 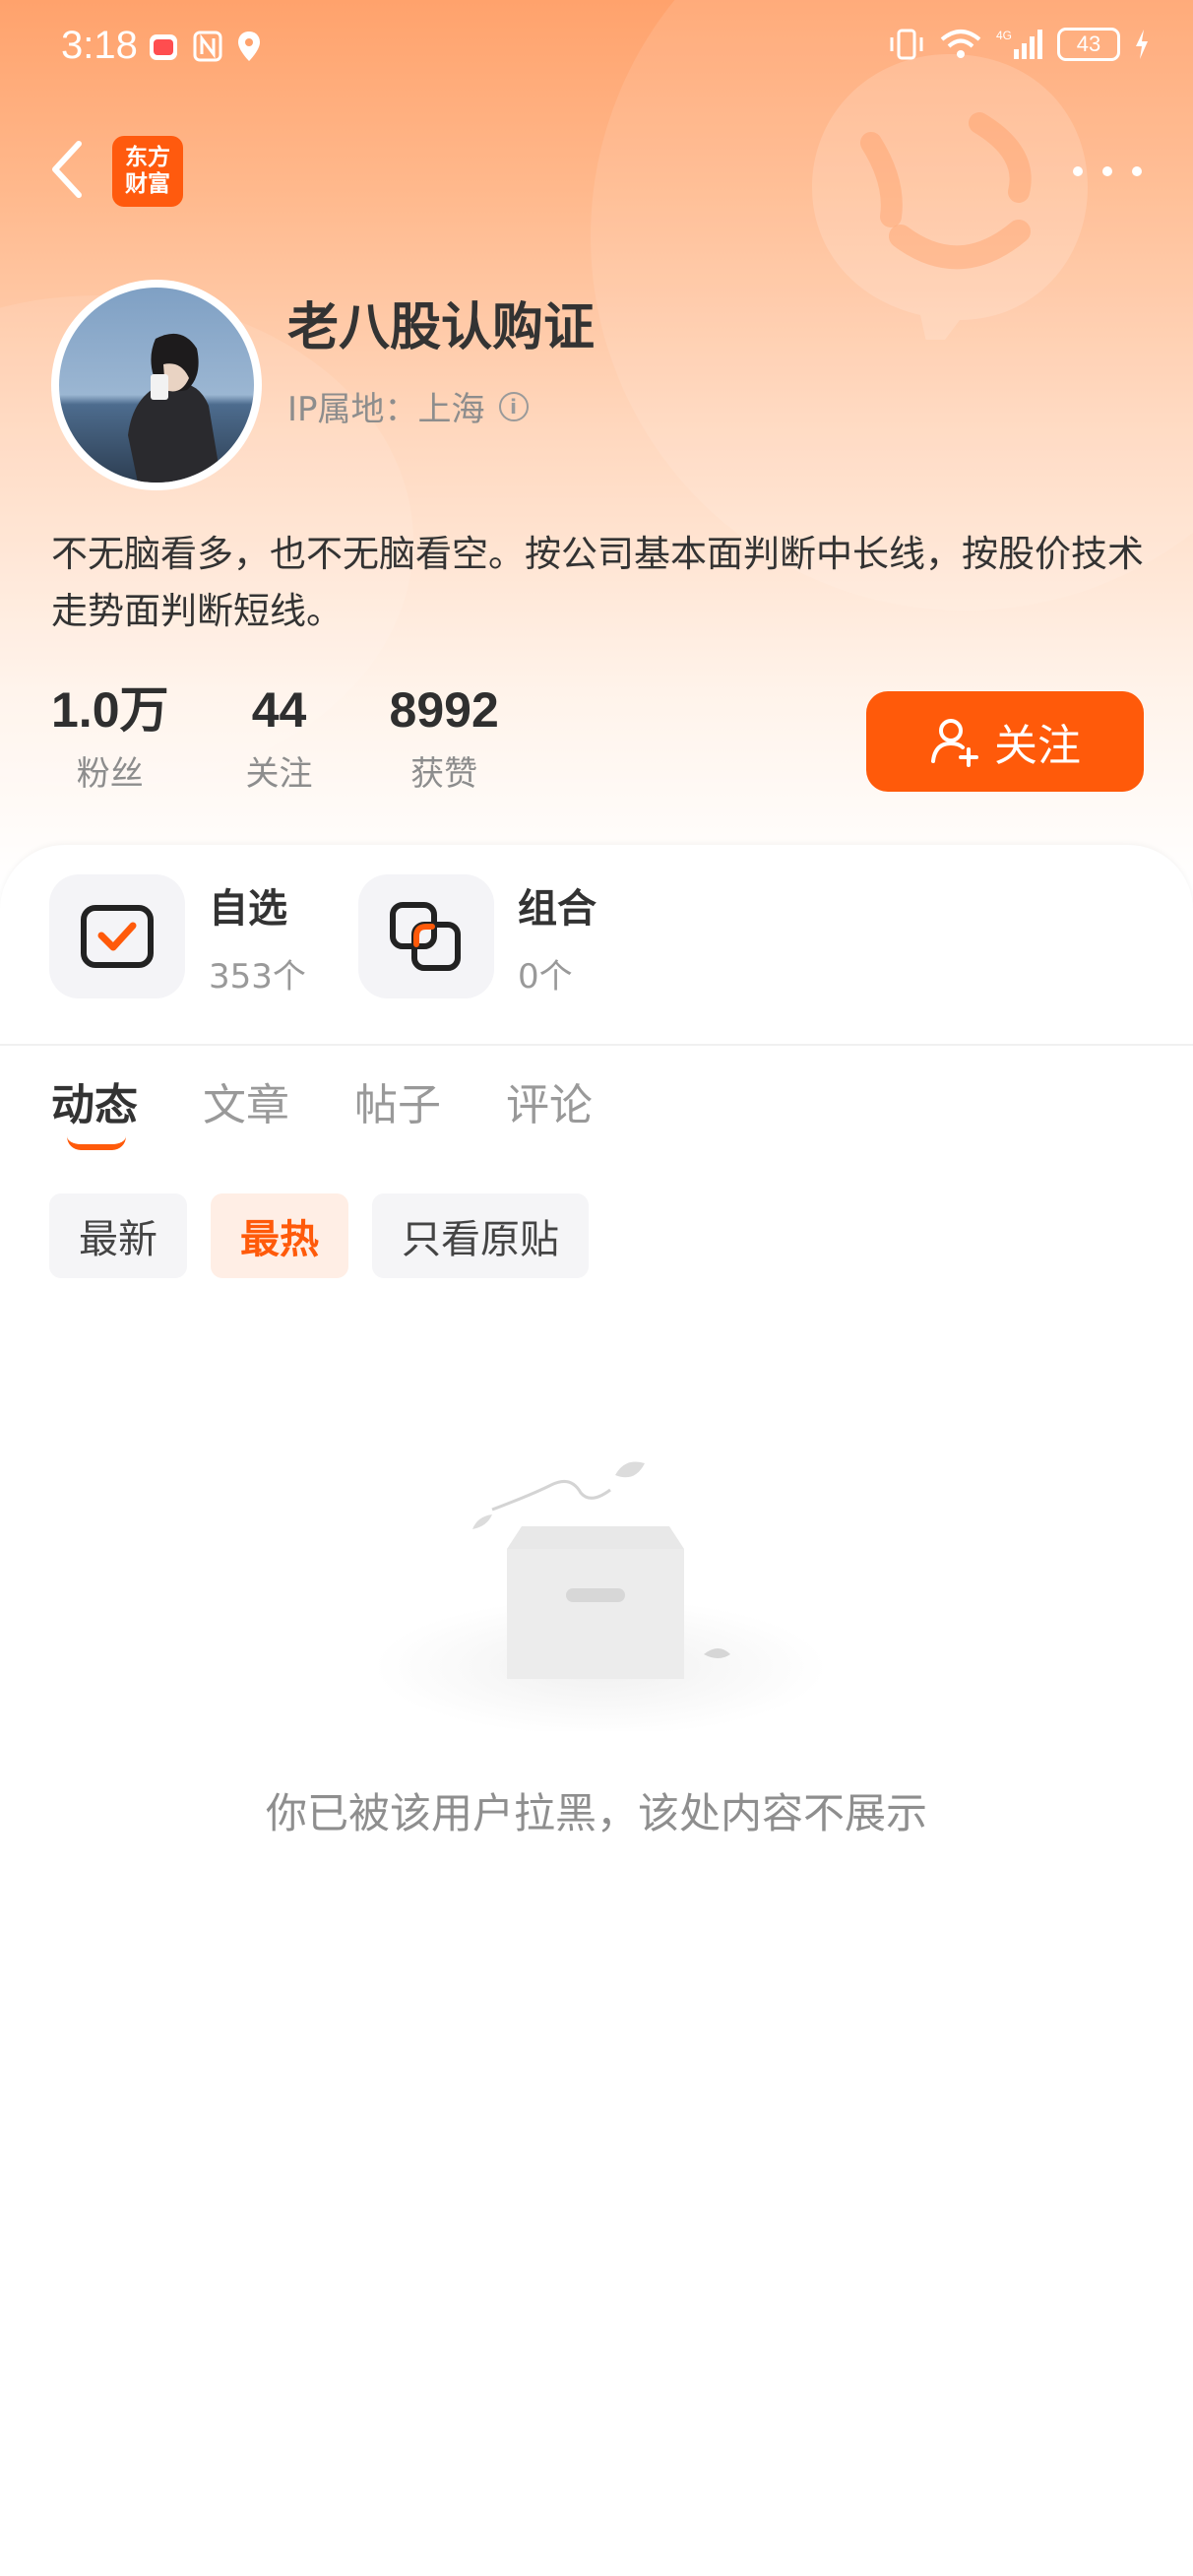 I want to click on empty-box-illustration, so click(x=600, y=1596).